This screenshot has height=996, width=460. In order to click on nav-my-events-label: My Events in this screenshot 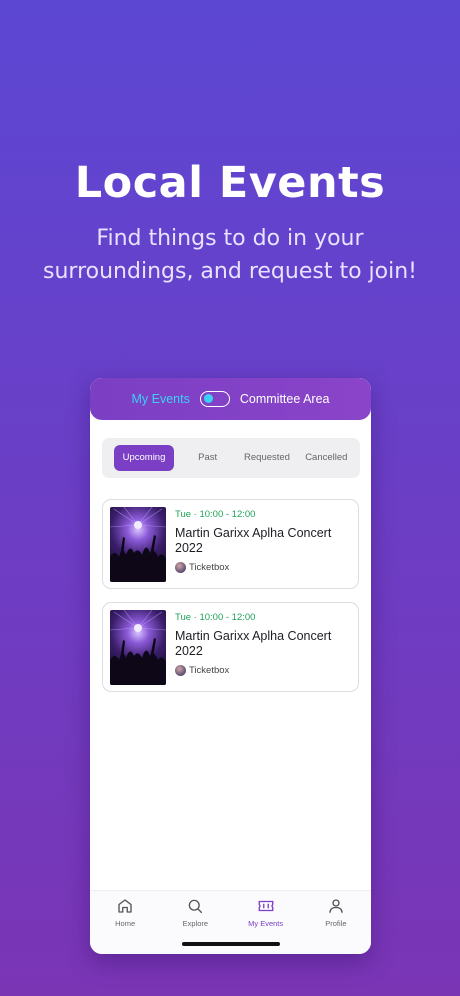, I will do `click(266, 923)`.